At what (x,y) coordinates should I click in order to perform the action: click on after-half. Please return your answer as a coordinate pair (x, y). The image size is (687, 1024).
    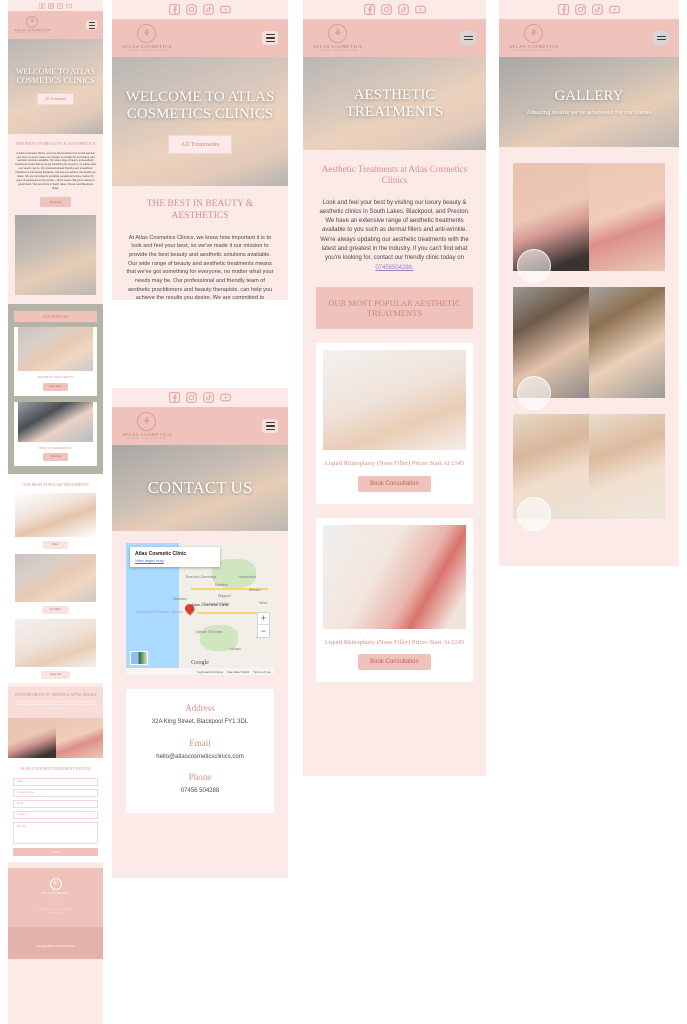
    Looking at the image, I should click on (627, 217).